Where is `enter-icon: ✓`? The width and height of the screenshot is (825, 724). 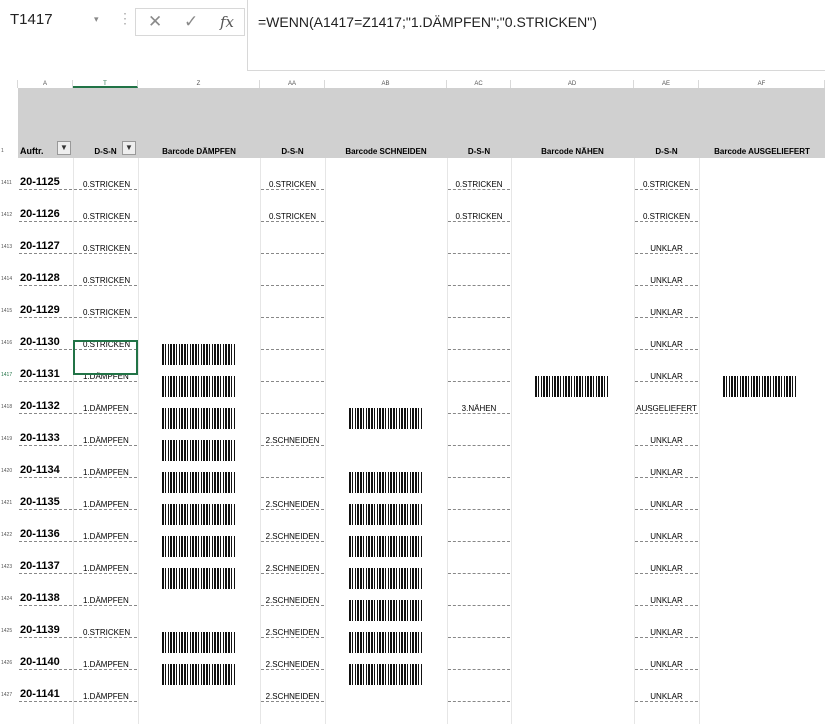 enter-icon: ✓ is located at coordinates (191, 22).